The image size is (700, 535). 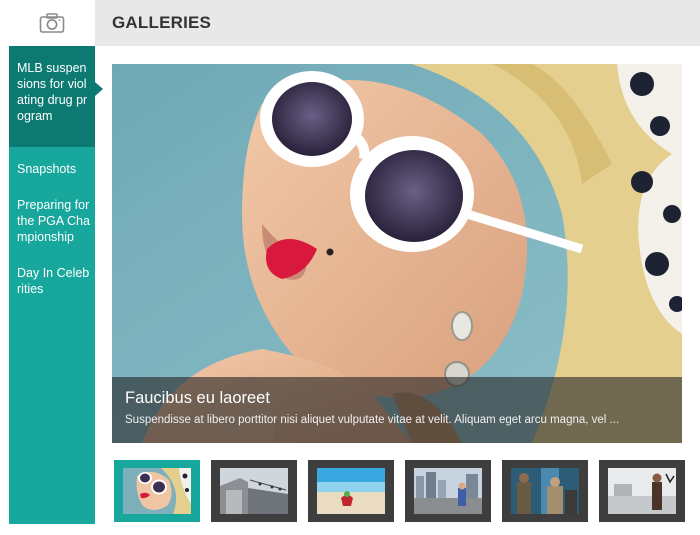 I want to click on sidebar-item-label: Snapshots, so click(x=47, y=169).